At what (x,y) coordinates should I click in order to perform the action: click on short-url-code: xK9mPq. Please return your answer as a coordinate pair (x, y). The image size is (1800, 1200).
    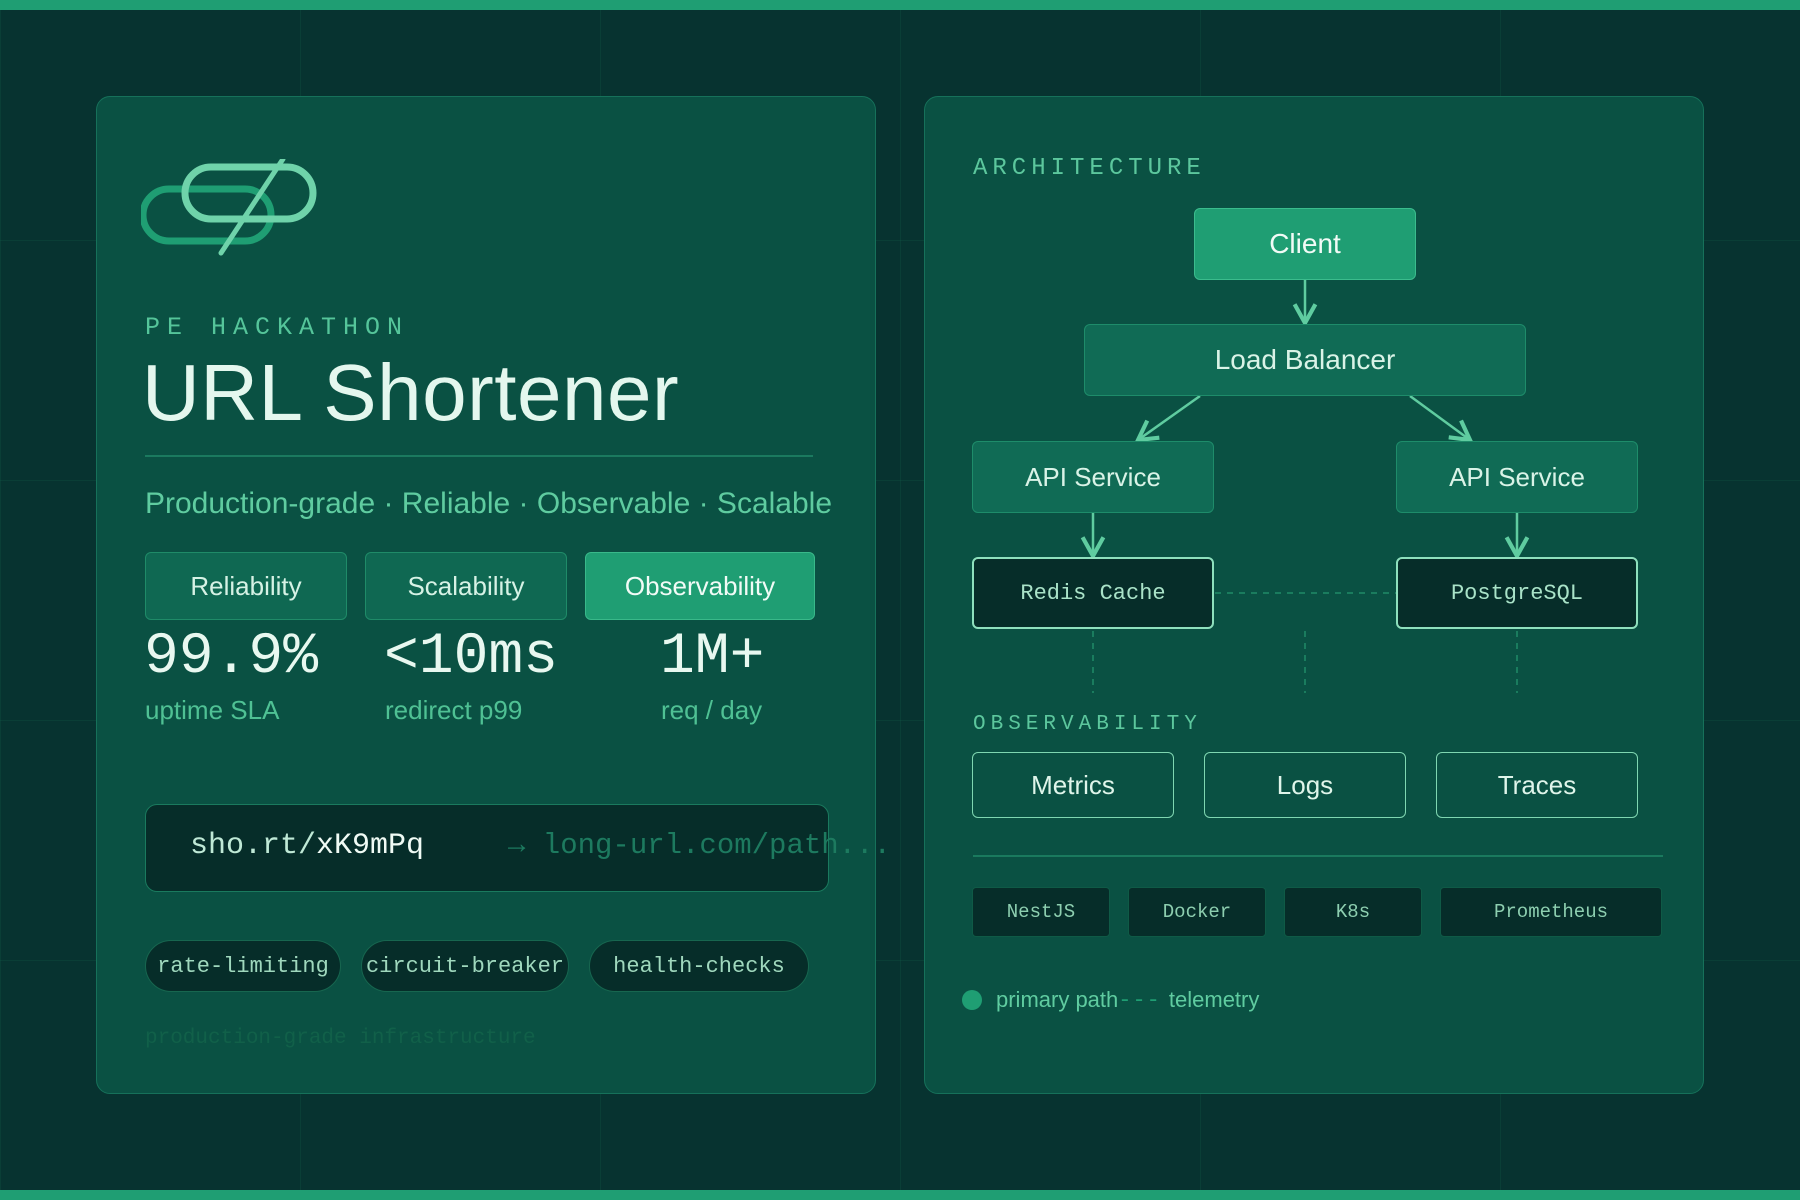
    Looking at the image, I should click on (370, 846).